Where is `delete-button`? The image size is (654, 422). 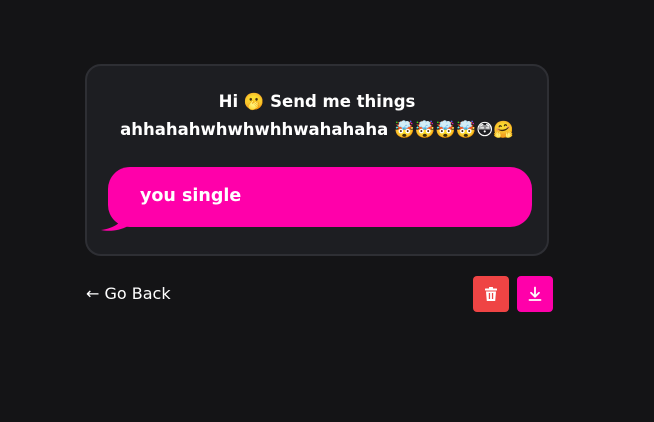
delete-button is located at coordinates (491, 294).